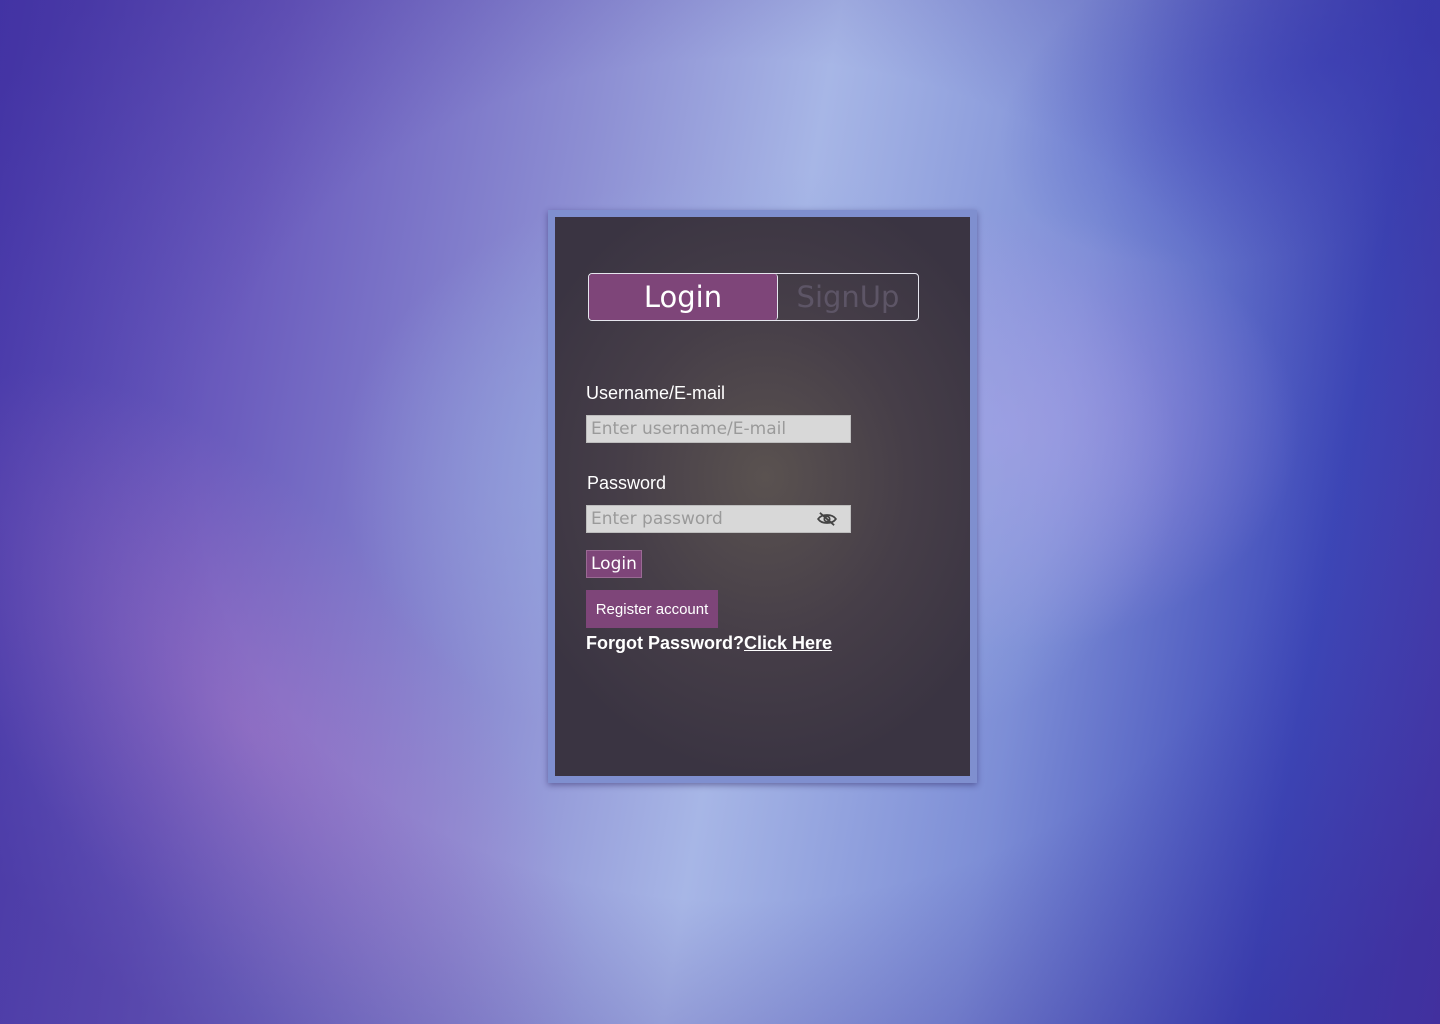 Image resolution: width=1440 pixels, height=1024 pixels. I want to click on register-account-button: Register account, so click(652, 609).